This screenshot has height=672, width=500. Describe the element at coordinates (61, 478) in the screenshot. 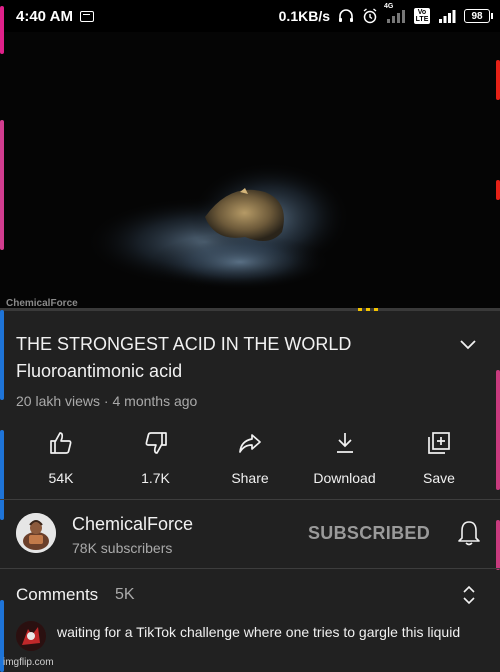

I see `like-count: 54K` at that location.